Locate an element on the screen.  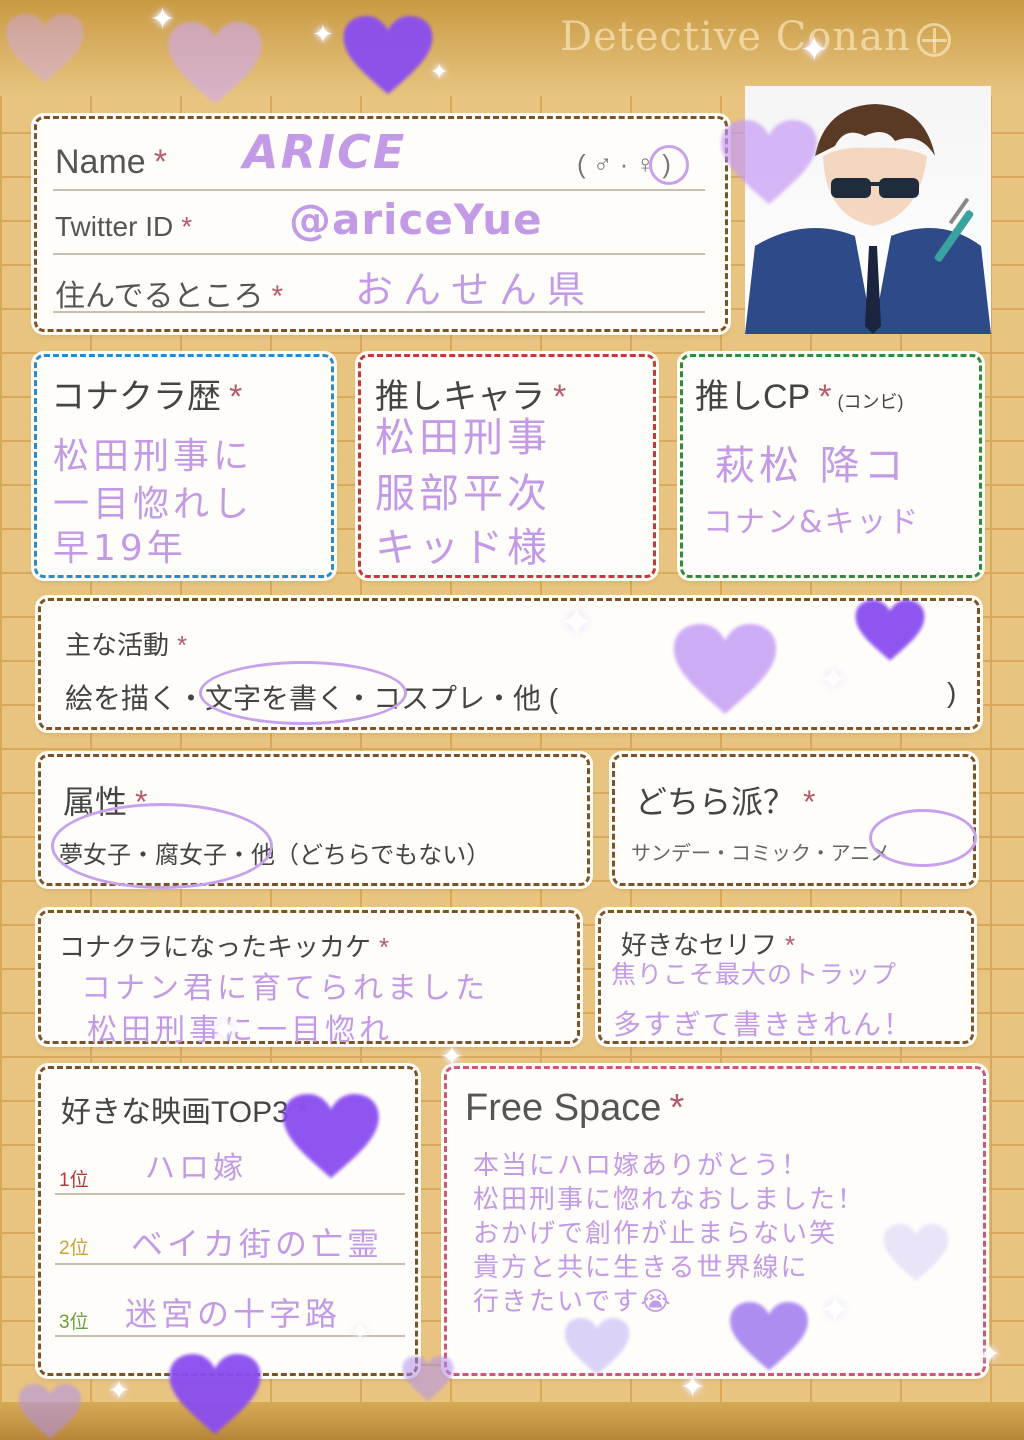
free-space-line: 貴方と共に生きる世界線に is located at coordinates (641, 1268).